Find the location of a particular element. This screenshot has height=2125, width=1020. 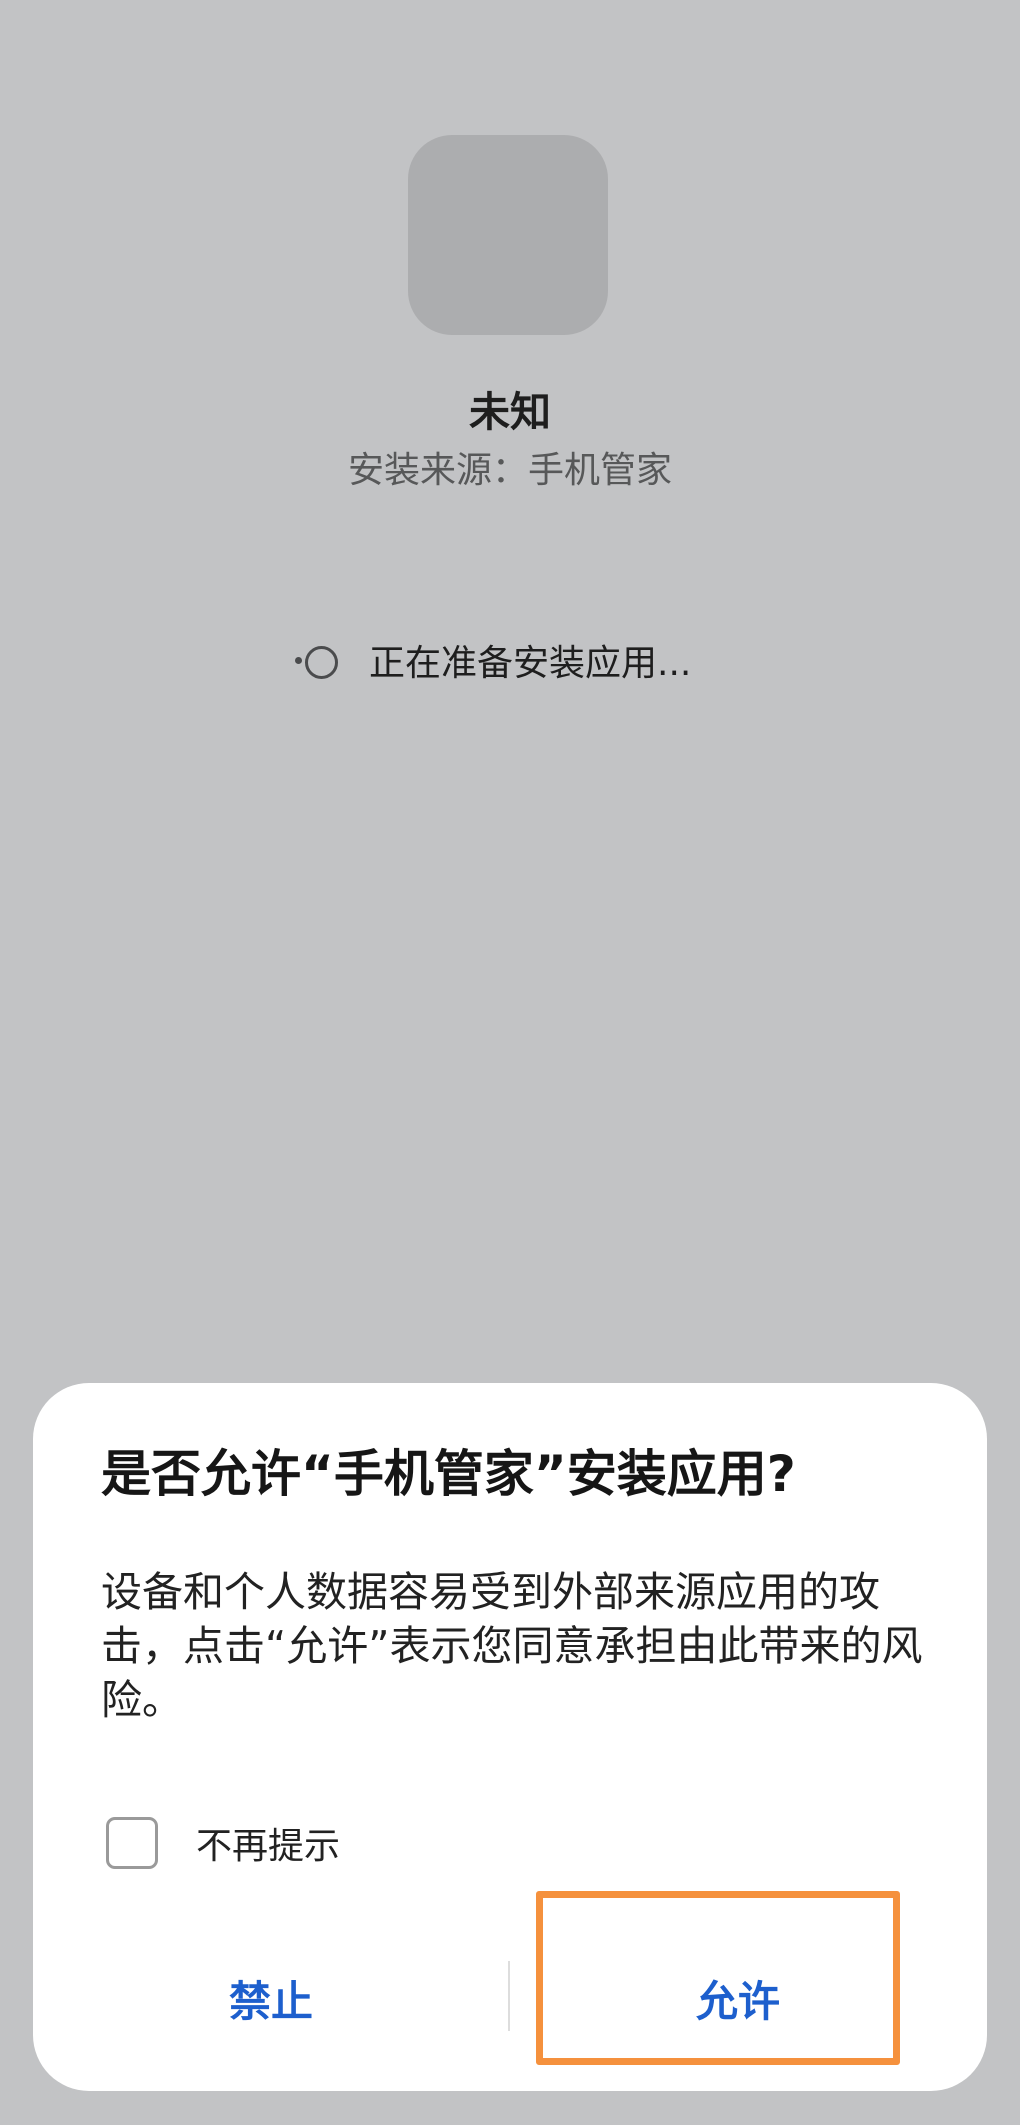

app-icon-placeholder is located at coordinates (508, 235).